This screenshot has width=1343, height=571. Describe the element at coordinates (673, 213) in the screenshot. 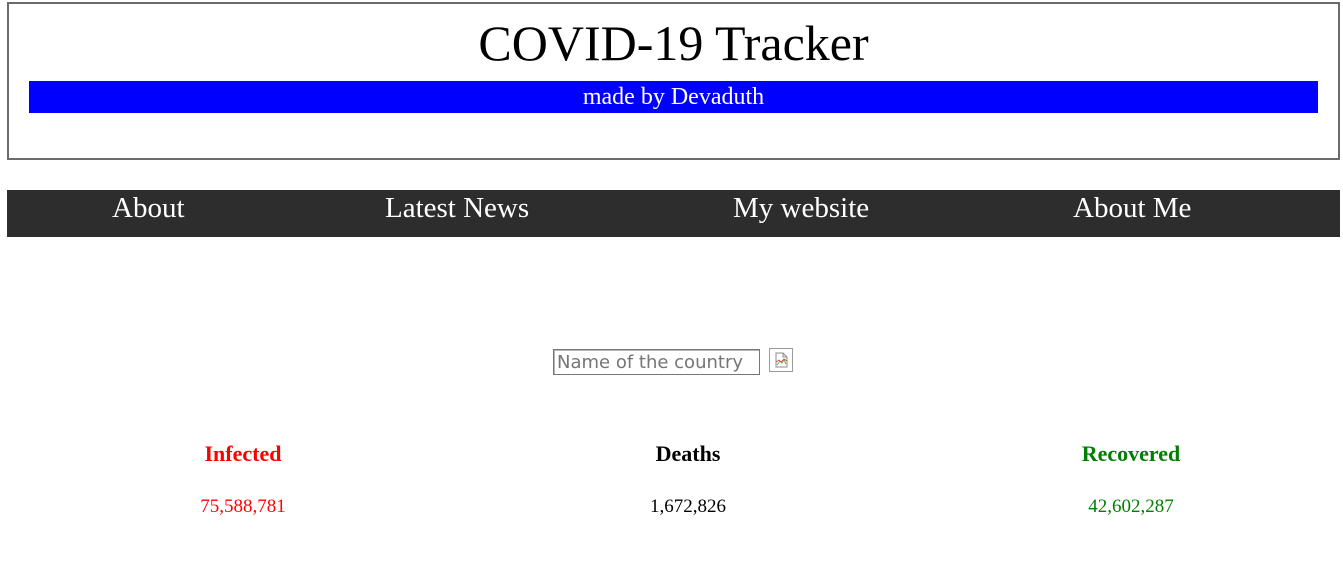

I see `navbar: About Latest News My website About Me` at that location.